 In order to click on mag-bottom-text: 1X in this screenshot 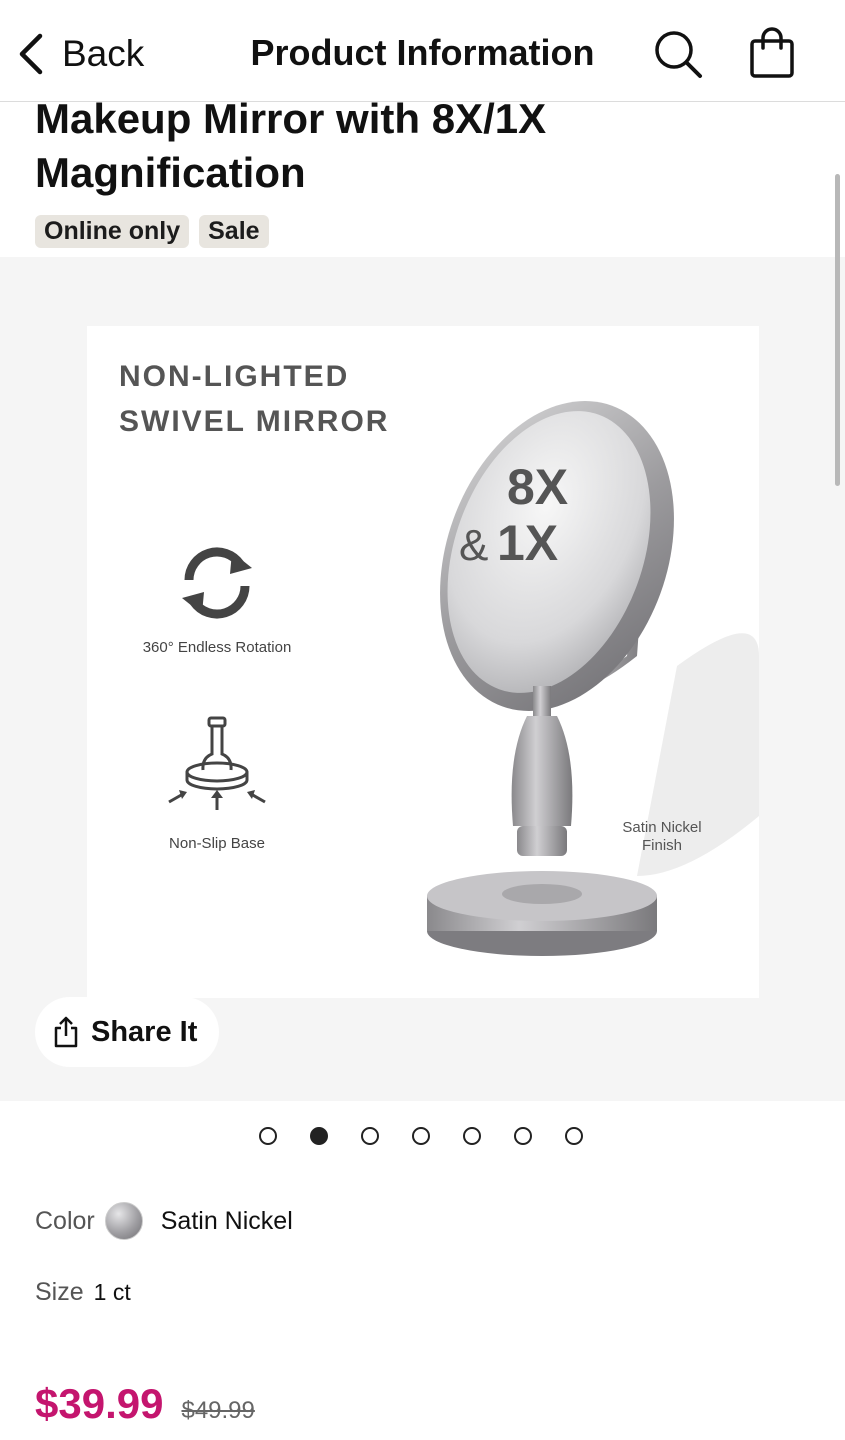, I will do `click(527, 543)`.